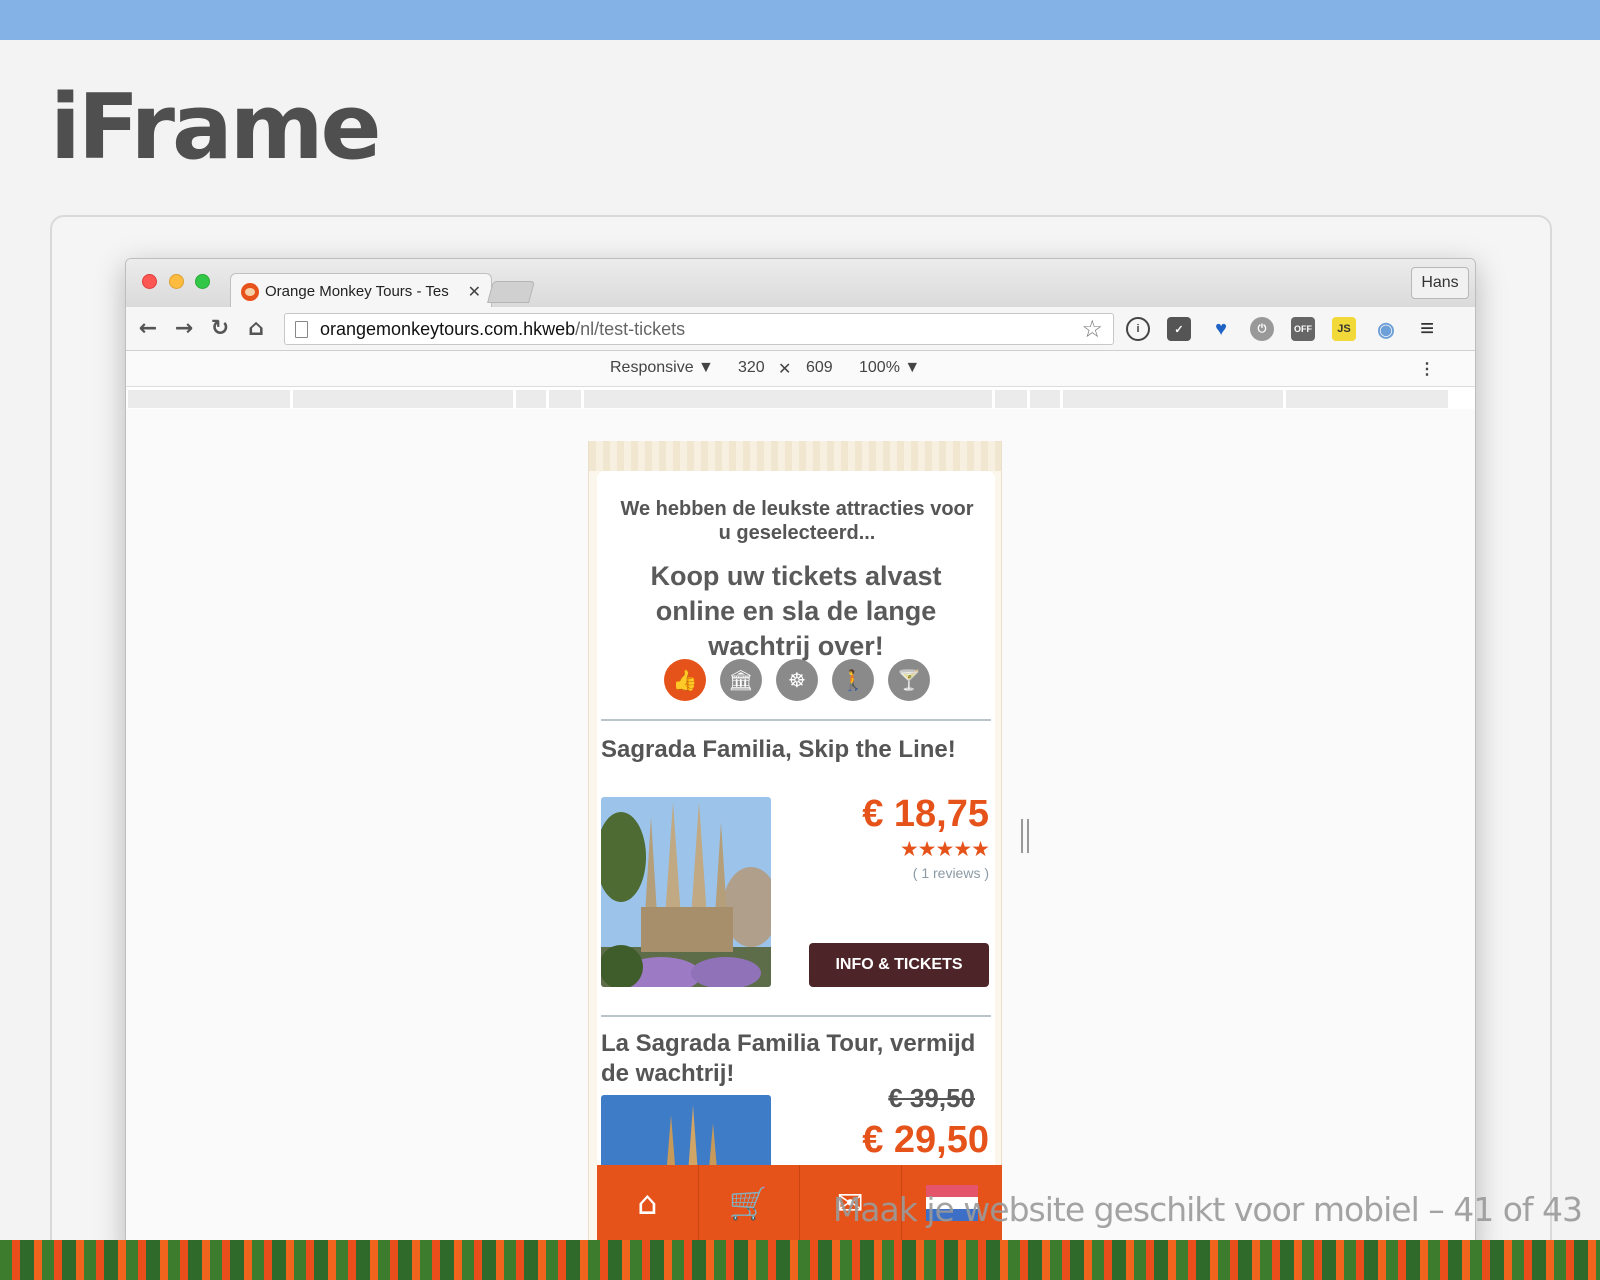 The width and height of the screenshot is (1600, 1280). What do you see at coordinates (1092, 329) in the screenshot?
I see `bookmark-star-icon: ☆` at bounding box center [1092, 329].